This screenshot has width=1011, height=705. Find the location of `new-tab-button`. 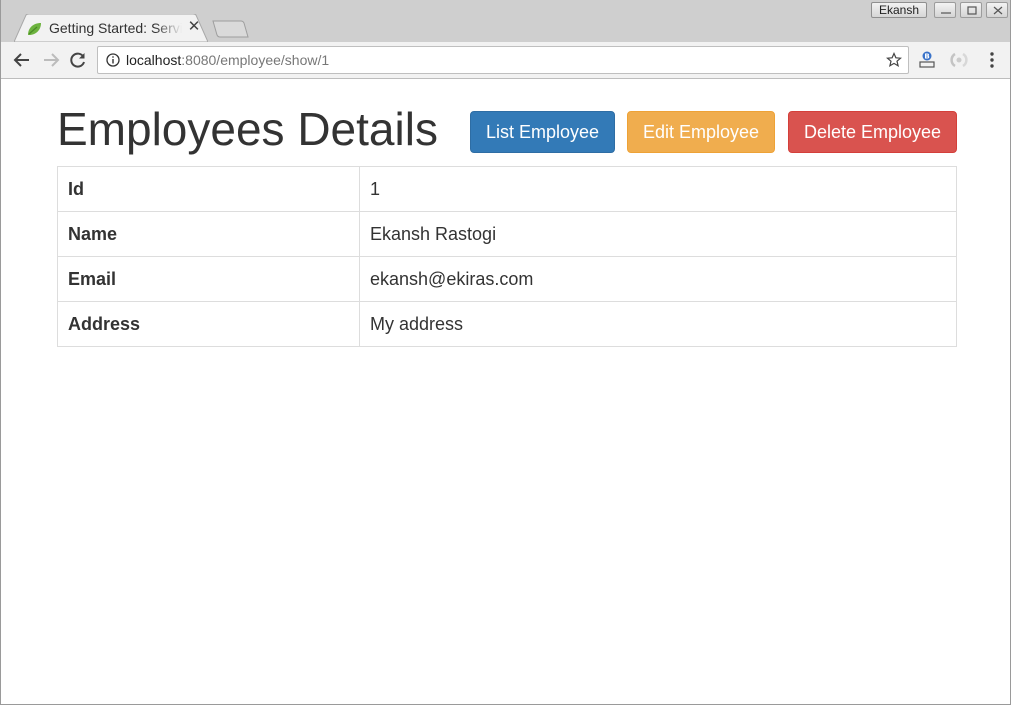

new-tab-button is located at coordinates (231, 29).